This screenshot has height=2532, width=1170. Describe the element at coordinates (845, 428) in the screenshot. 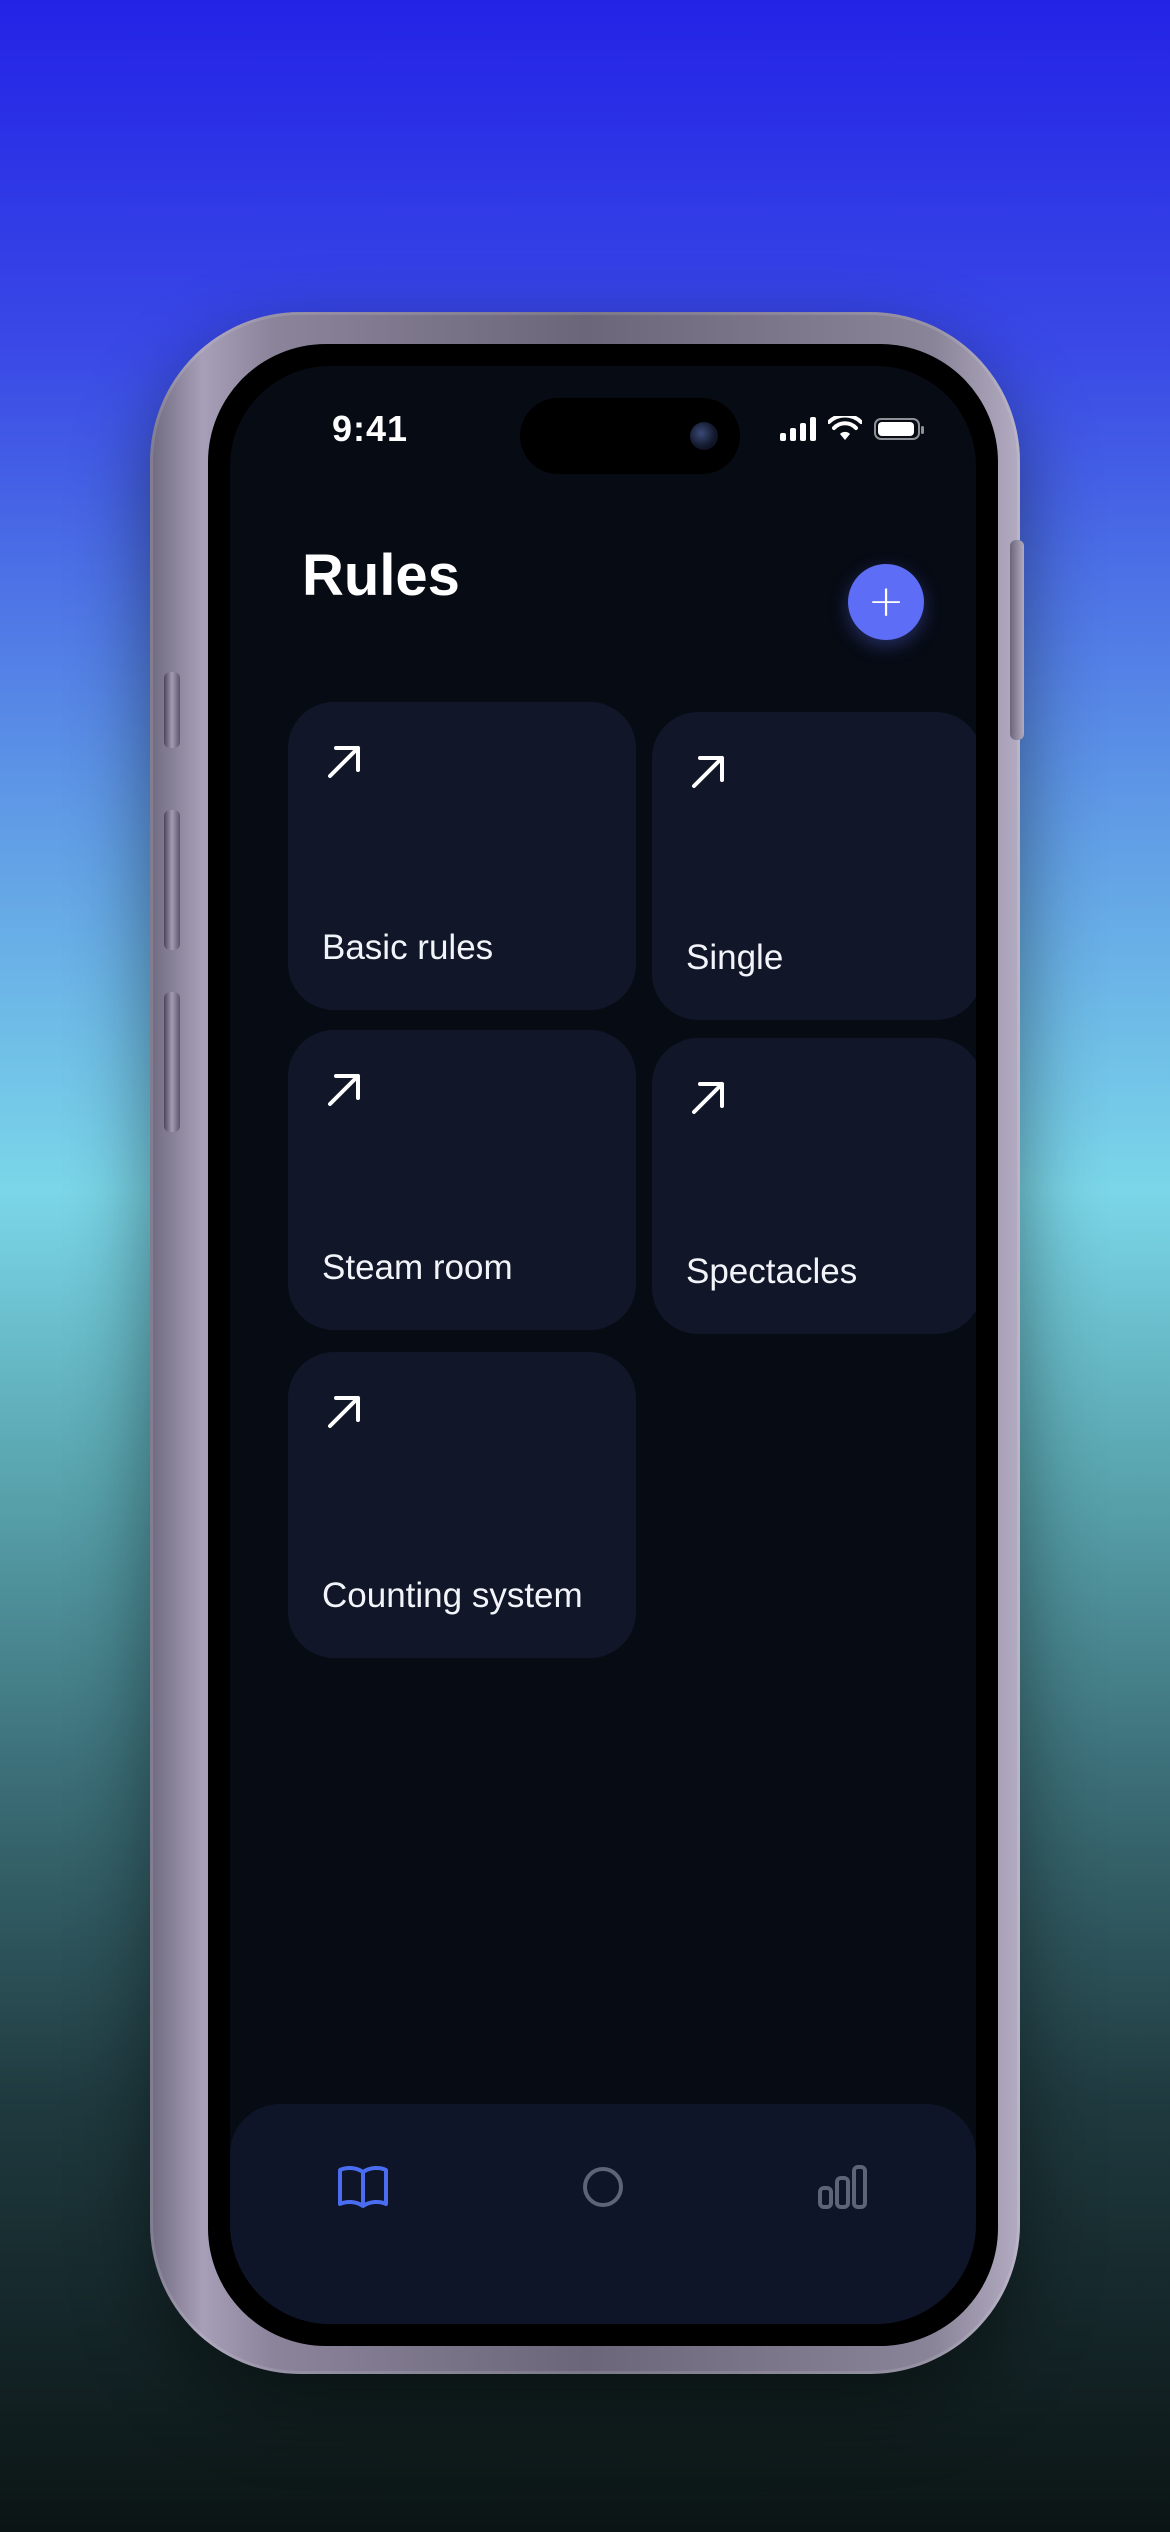

I see `wifi-icon` at that location.